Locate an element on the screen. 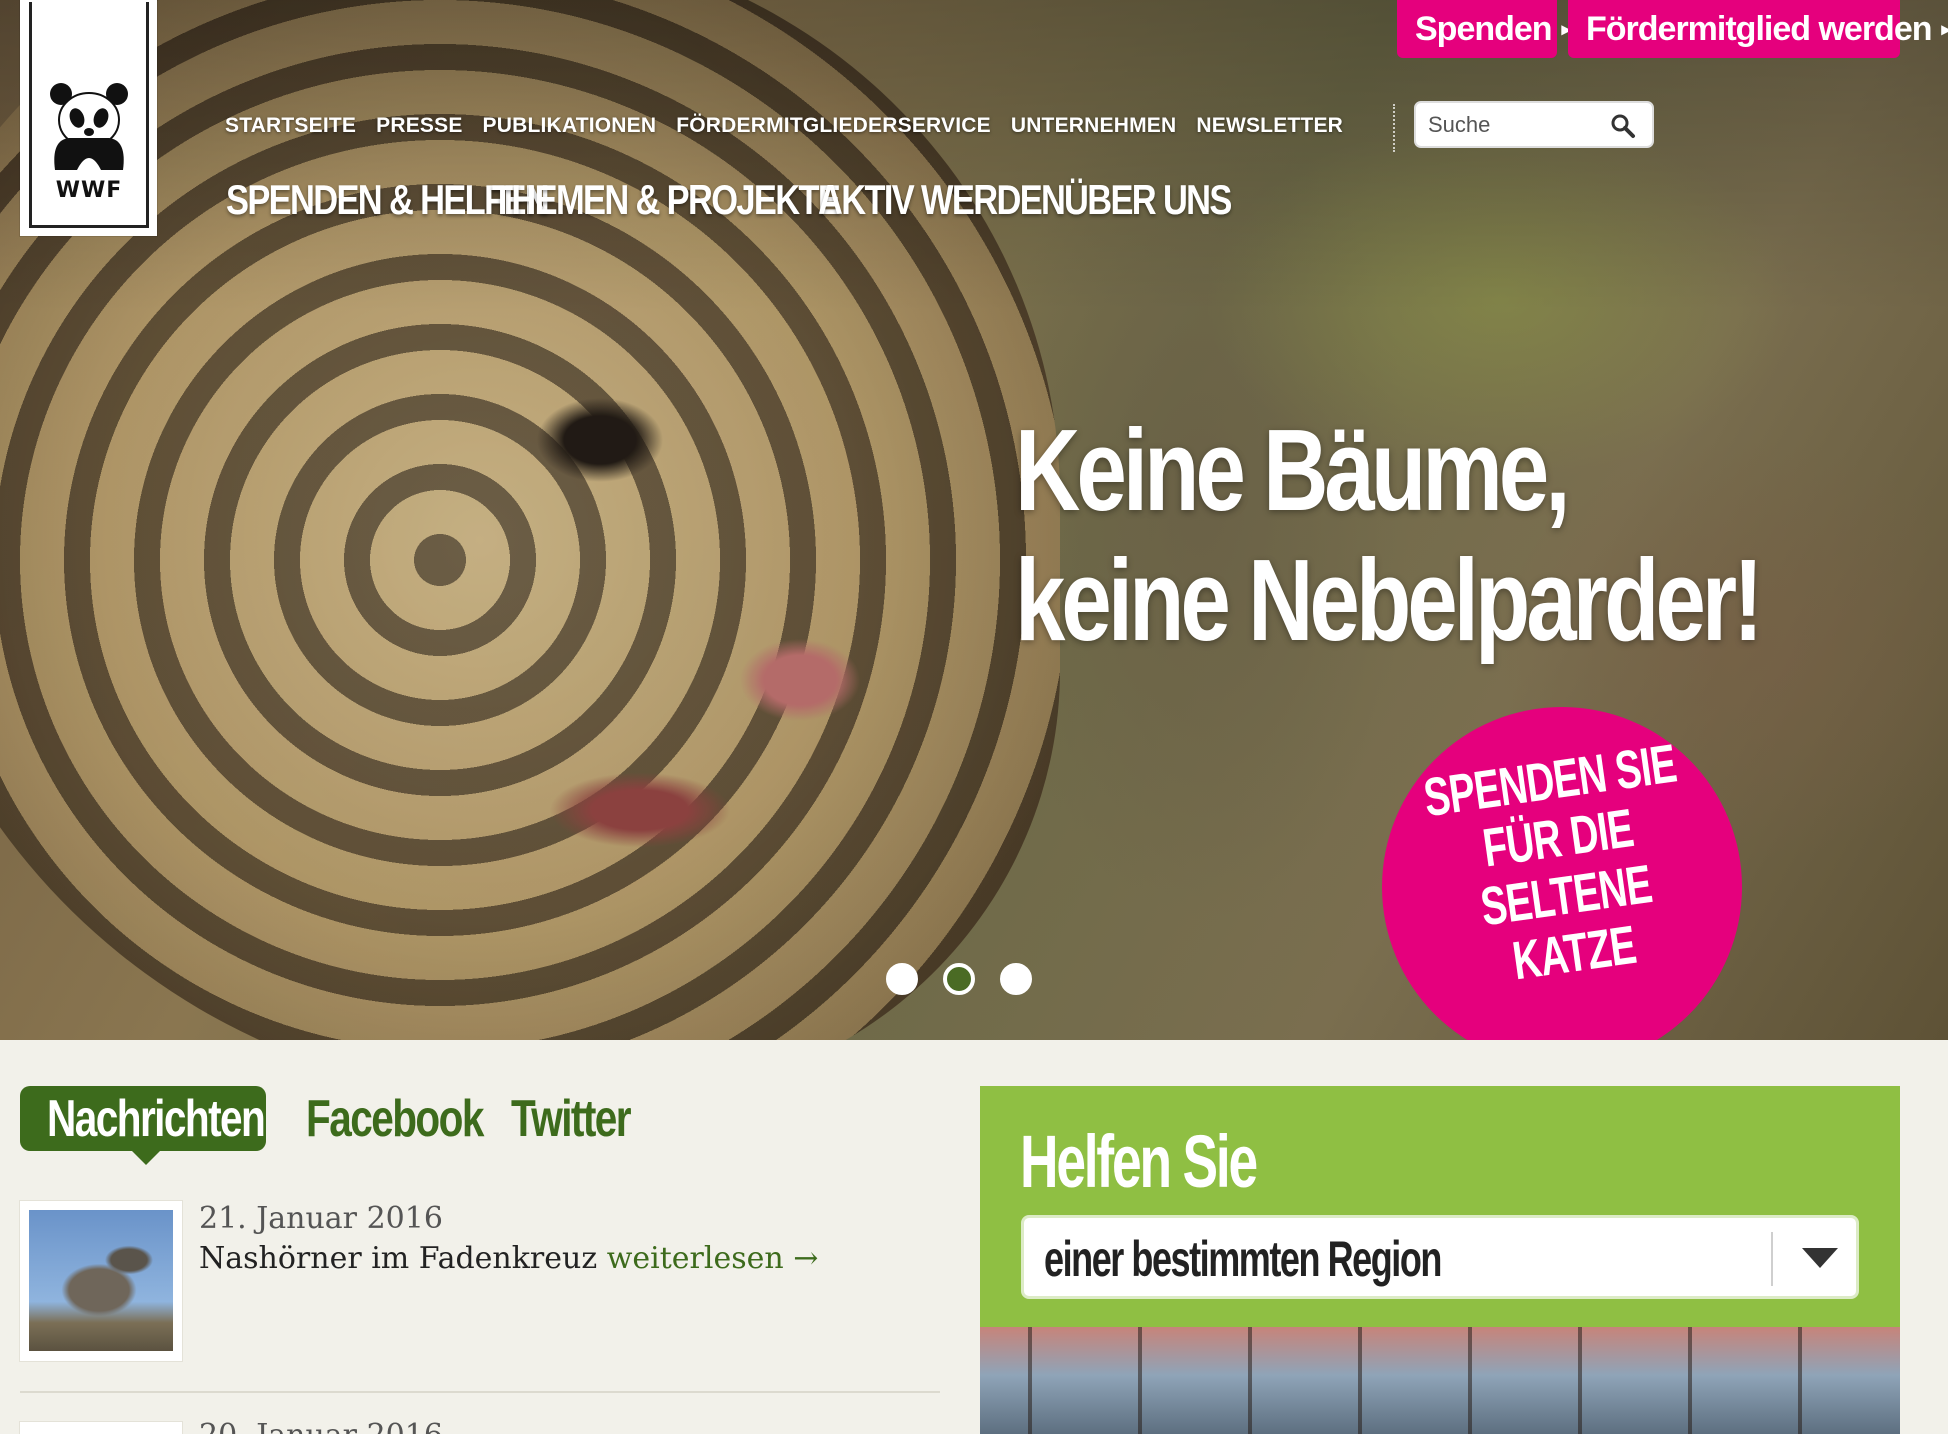  meta-nav-startseite: STARTSEITE is located at coordinates (290, 126).